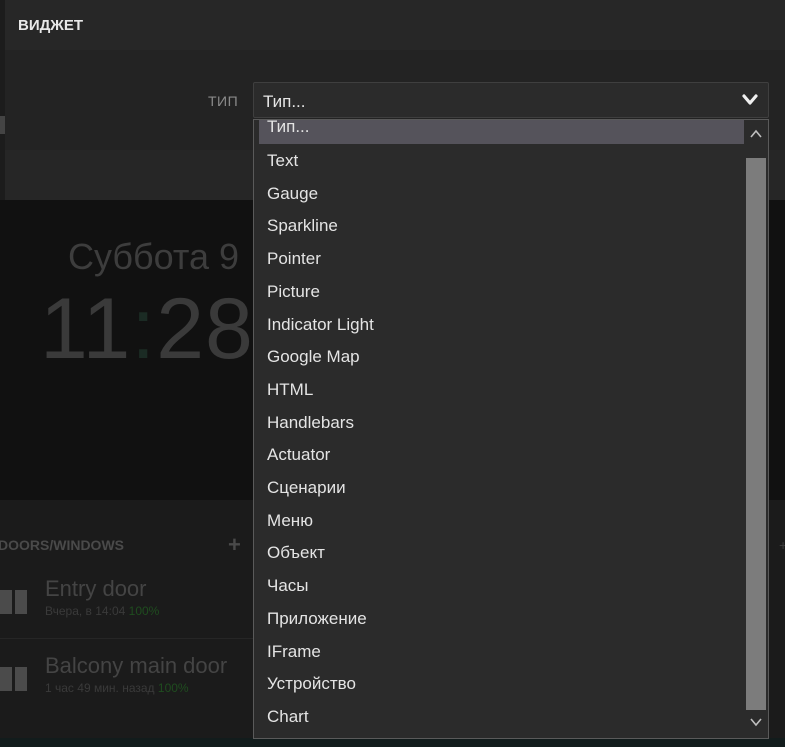  What do you see at coordinates (756, 722) in the screenshot?
I see `scroll-down-arrow-icon` at bounding box center [756, 722].